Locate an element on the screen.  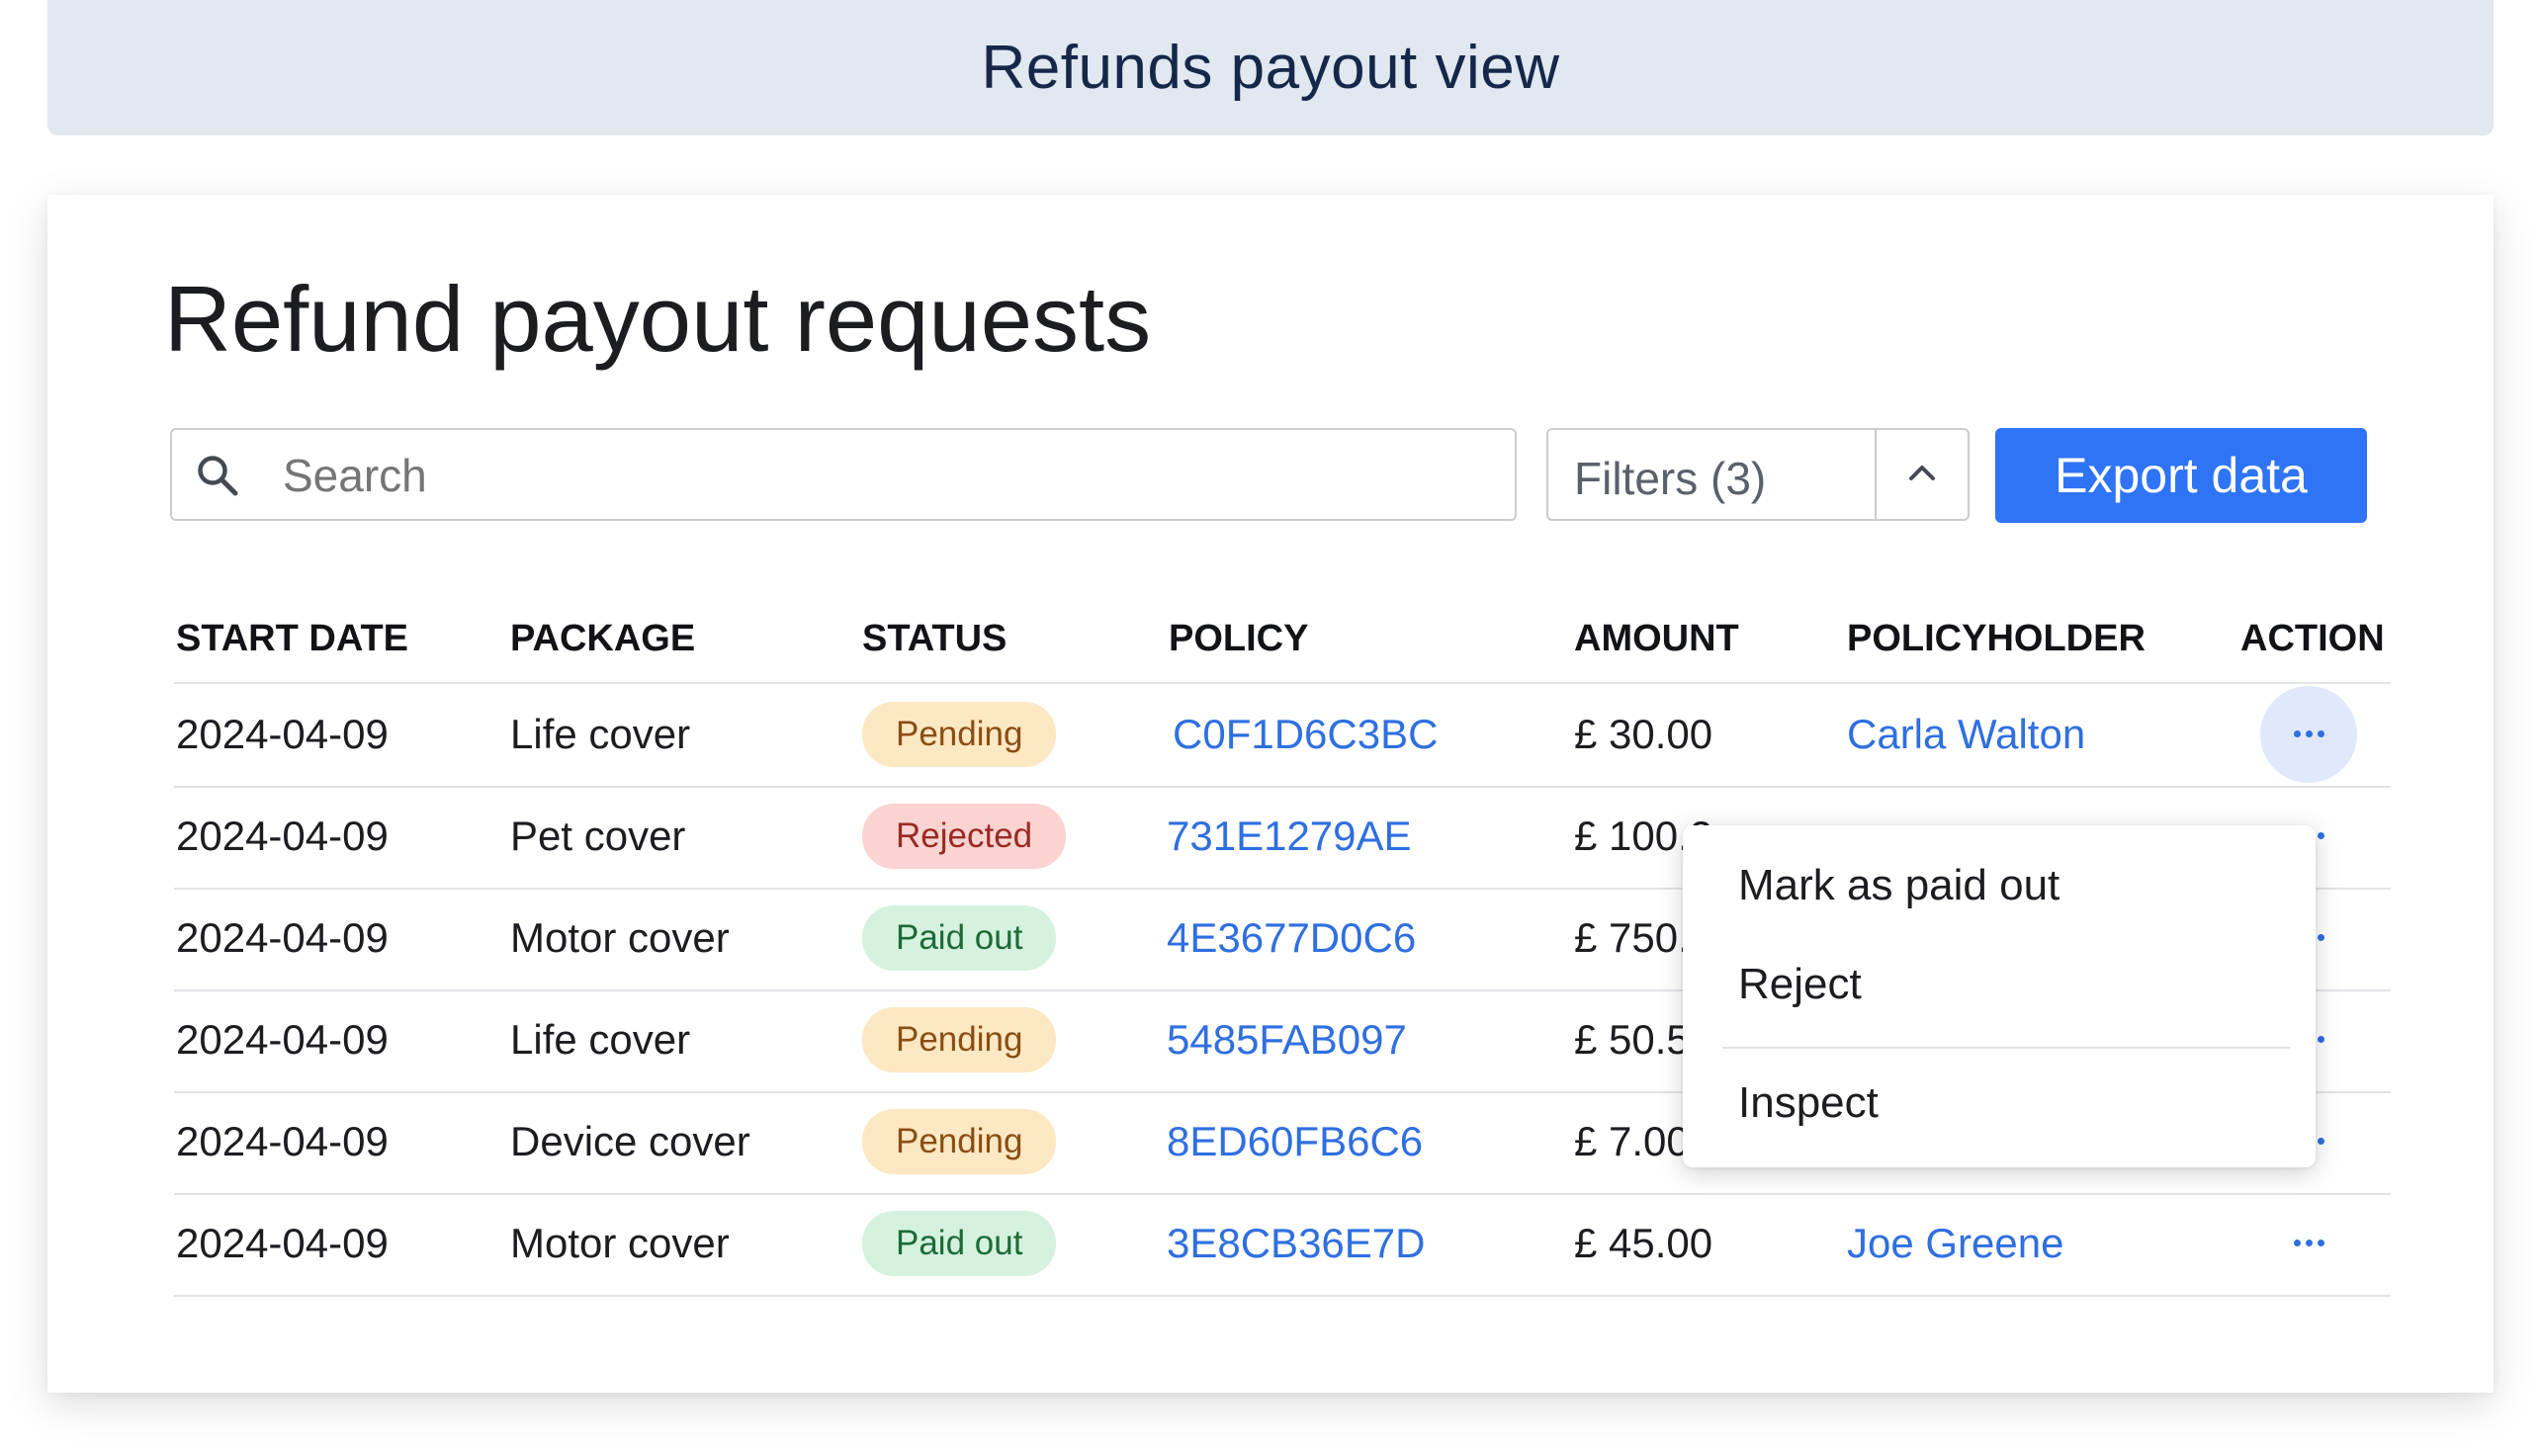
filters-label: Filters (3) is located at coordinates (1671, 478).